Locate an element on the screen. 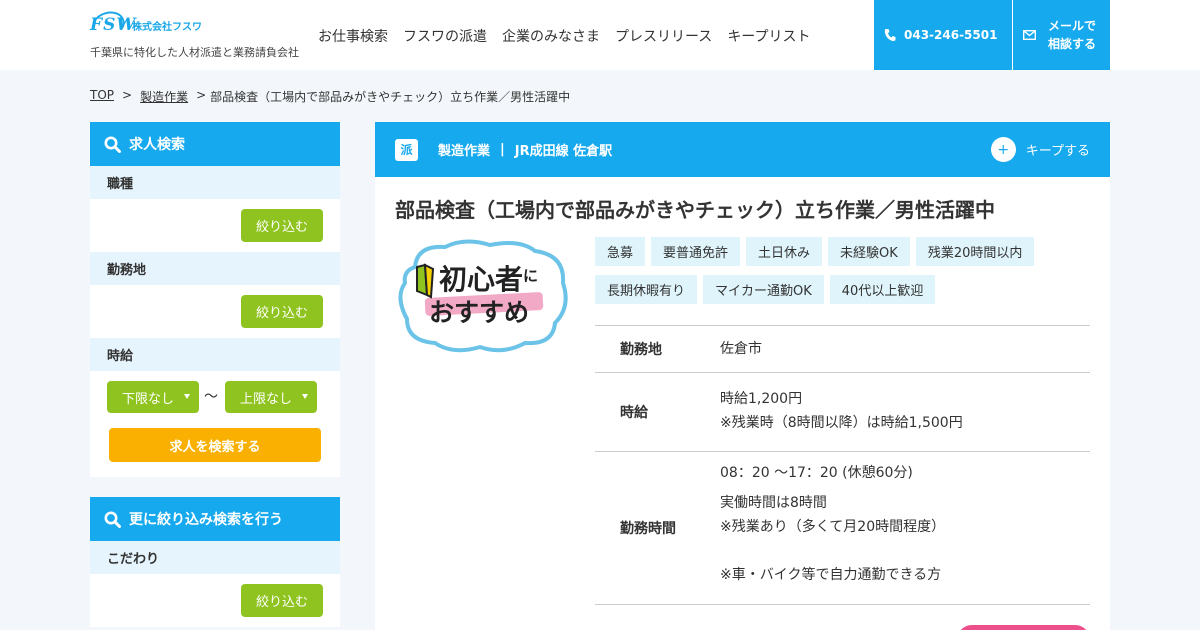 This screenshot has width=1200, height=630. job-station: JR成田線 佐倉駅 is located at coordinates (563, 151).